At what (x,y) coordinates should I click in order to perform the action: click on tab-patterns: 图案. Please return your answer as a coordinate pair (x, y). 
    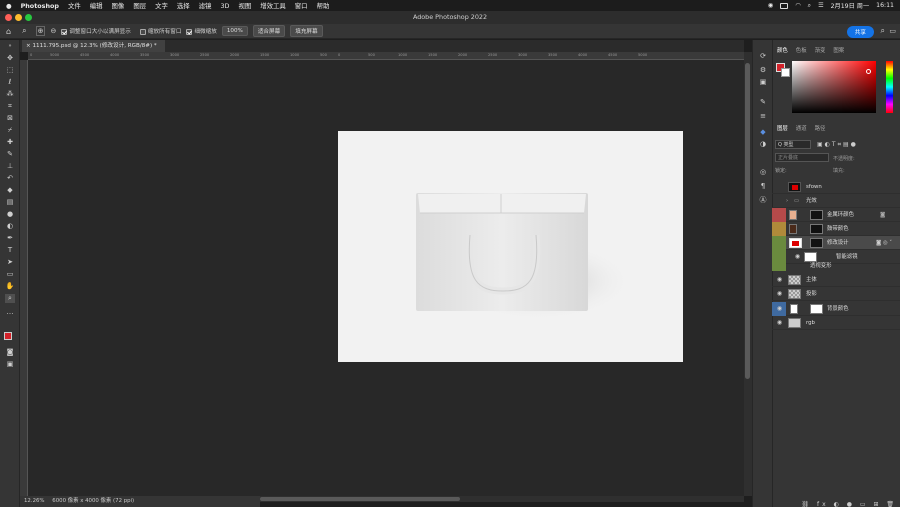
    Looking at the image, I should click on (838, 51).